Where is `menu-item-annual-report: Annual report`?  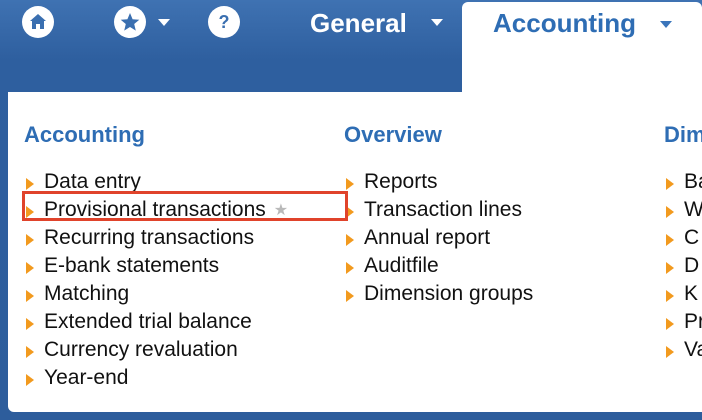 menu-item-annual-report: Annual report is located at coordinates (438, 238).